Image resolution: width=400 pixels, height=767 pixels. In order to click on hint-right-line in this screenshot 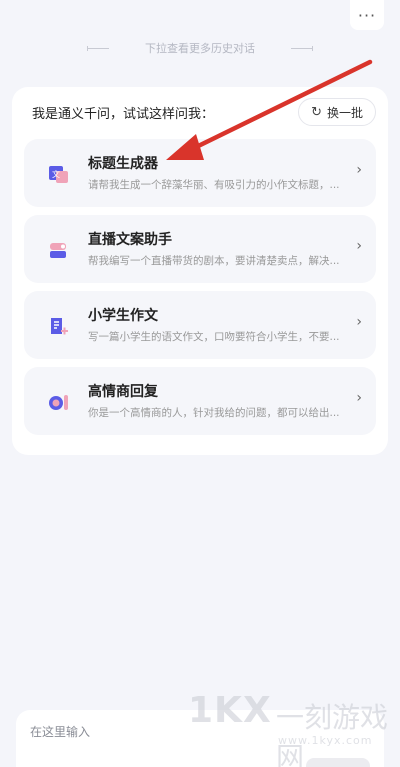, I will do `click(302, 48)`.